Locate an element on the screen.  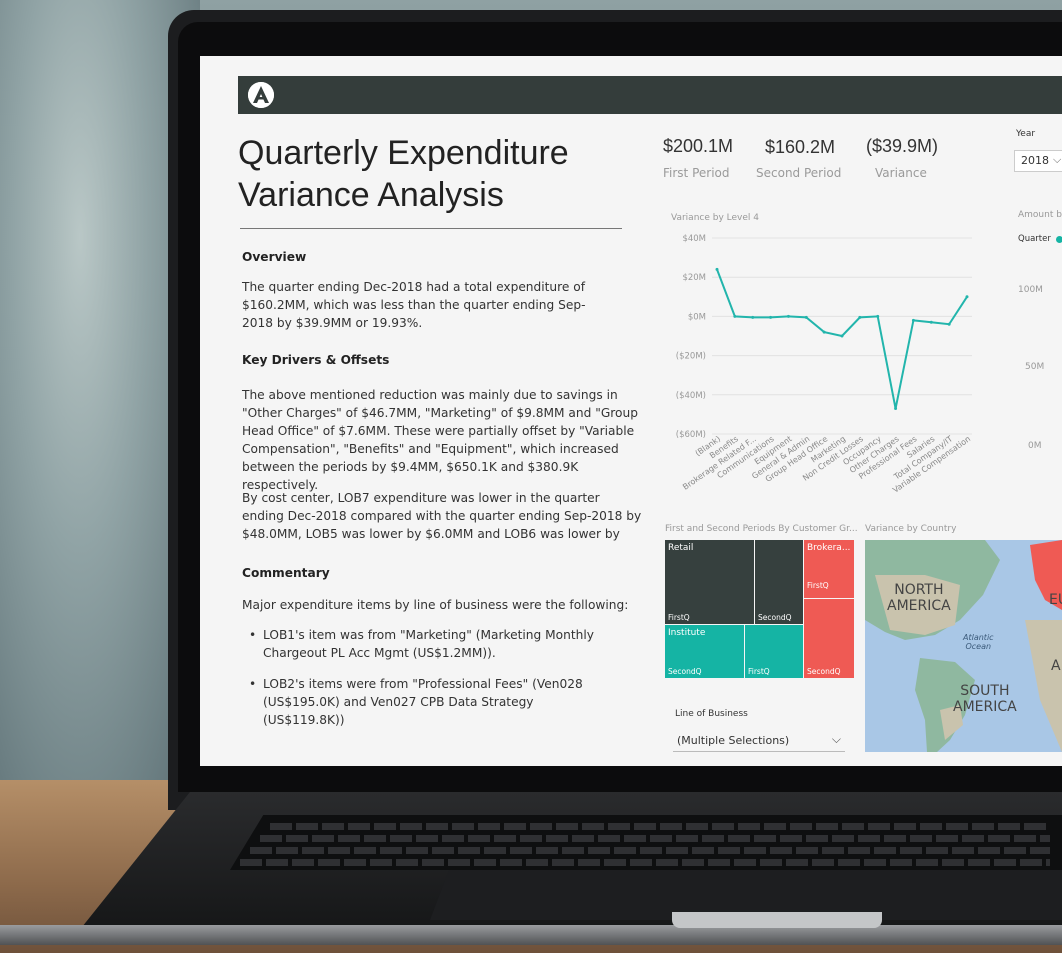
title-line-1: Quarterly Expenditure is located at coordinates (403, 153).